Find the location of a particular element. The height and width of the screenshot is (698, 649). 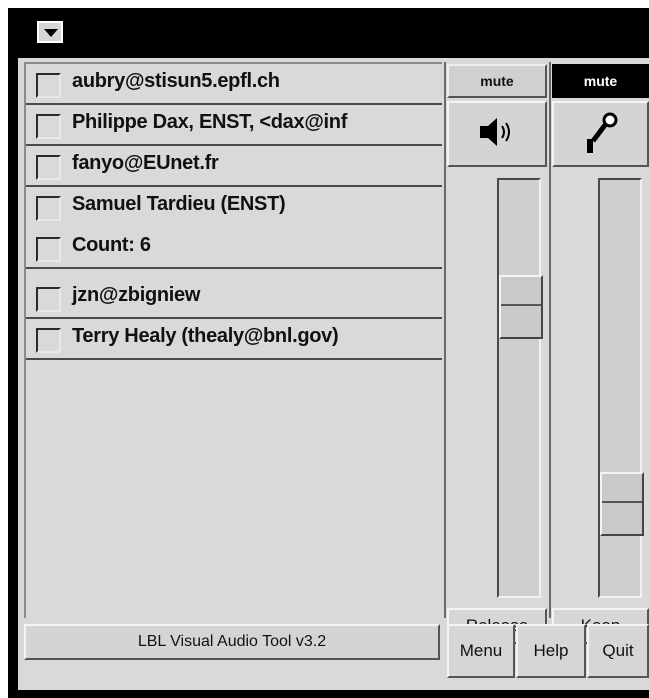

speaker-icon is located at coordinates (497, 134).